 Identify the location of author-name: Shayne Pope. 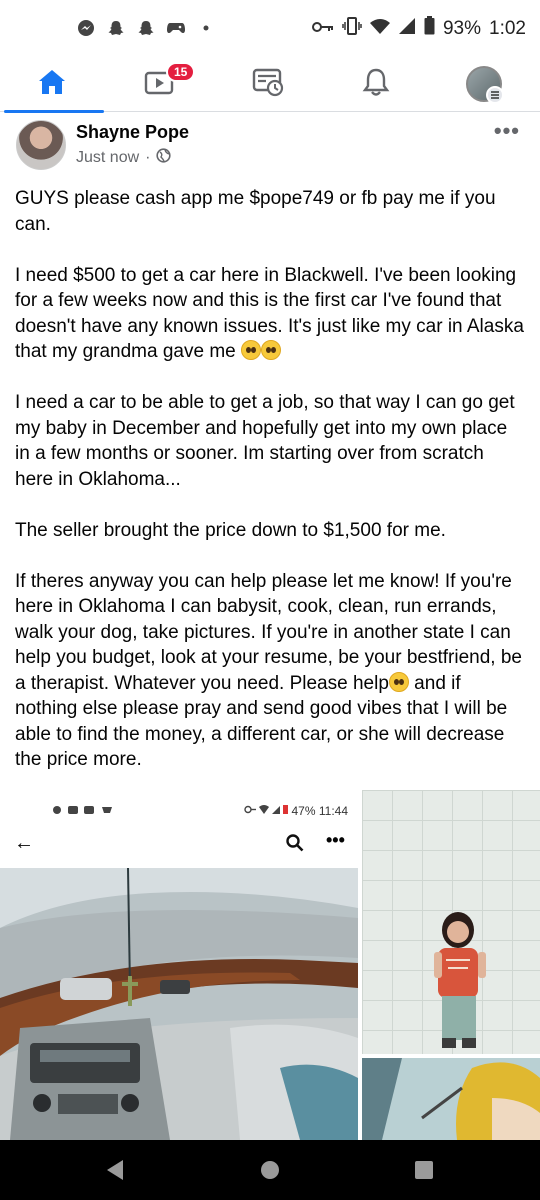
(132, 132).